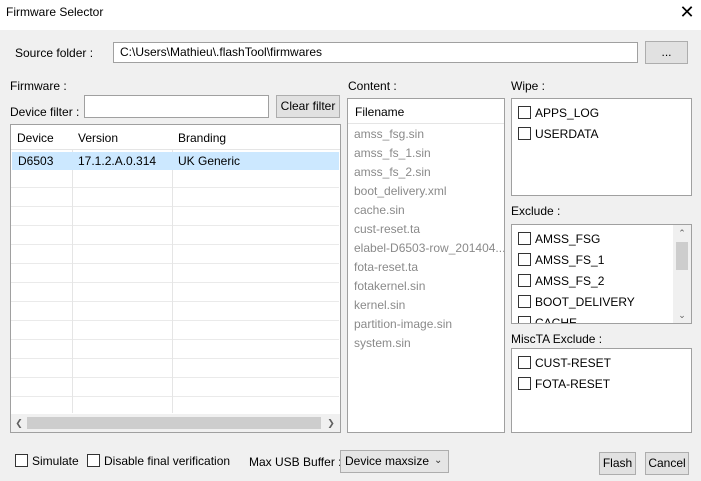 Image resolution: width=701 pixels, height=481 pixels. I want to click on disable-final-verification-checkbox: Disable final verification, so click(158, 461).